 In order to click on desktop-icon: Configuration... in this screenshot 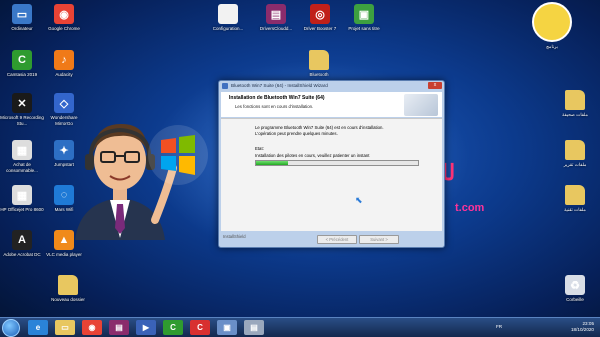, I will do `click(228, 18)`.